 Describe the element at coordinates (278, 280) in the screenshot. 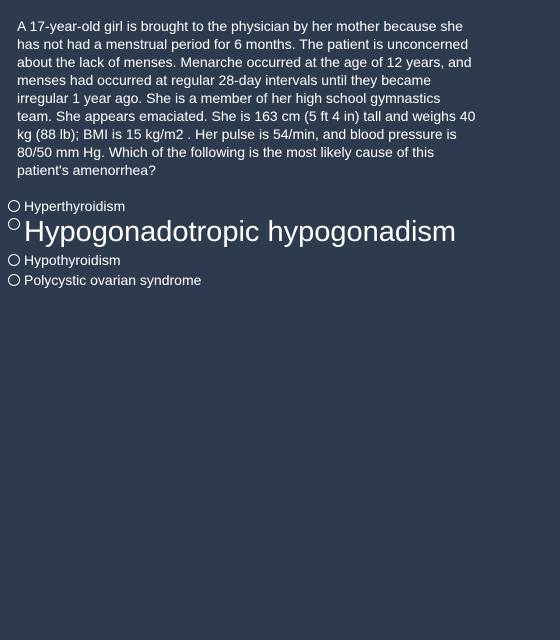

I see `answer-option-polycystic-ovarian-syndrome: Polycystic ovarian syndrome` at that location.